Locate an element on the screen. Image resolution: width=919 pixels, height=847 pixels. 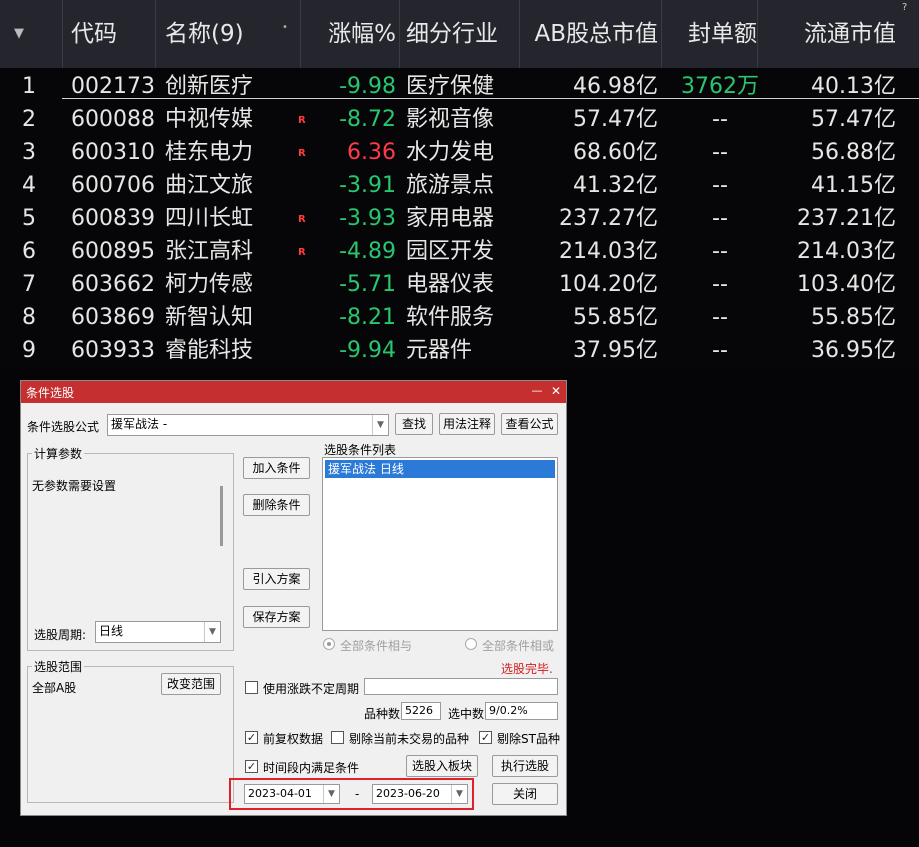
period-select-value: 日线 is located at coordinates (111, 631).